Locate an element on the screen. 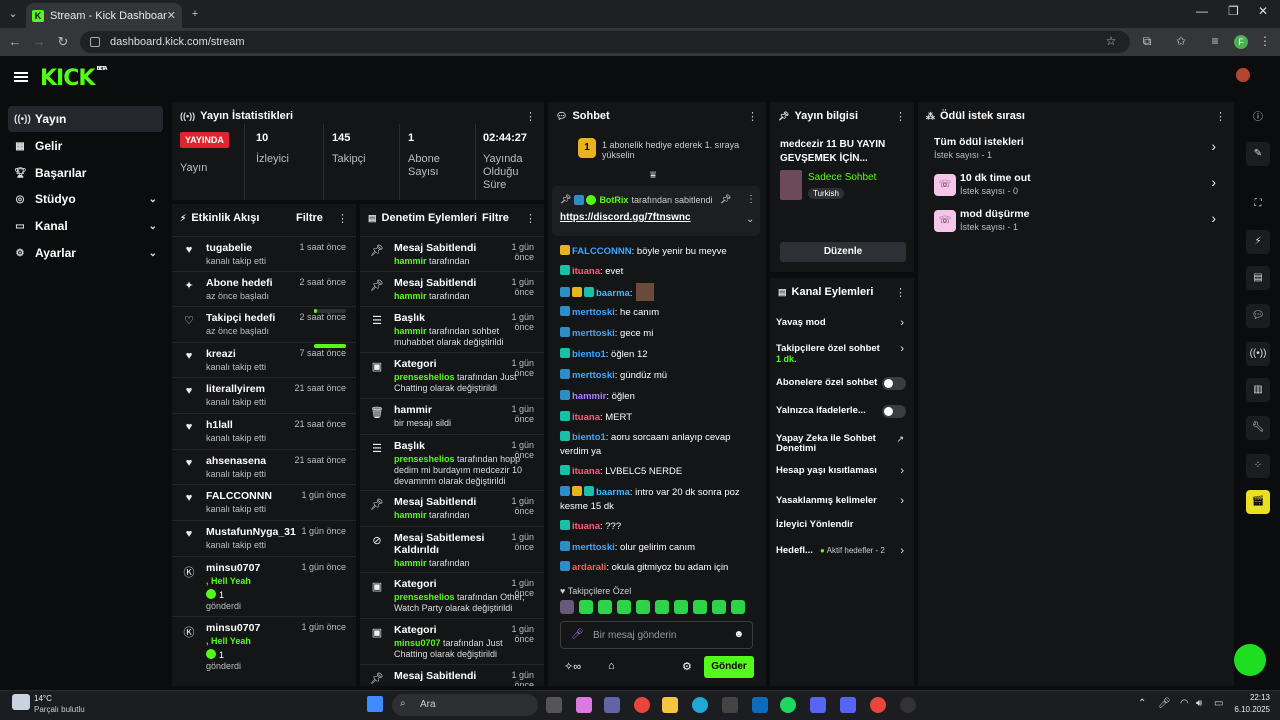 This screenshot has height=720, width=1280. outlook-icon is located at coordinates (760, 705).